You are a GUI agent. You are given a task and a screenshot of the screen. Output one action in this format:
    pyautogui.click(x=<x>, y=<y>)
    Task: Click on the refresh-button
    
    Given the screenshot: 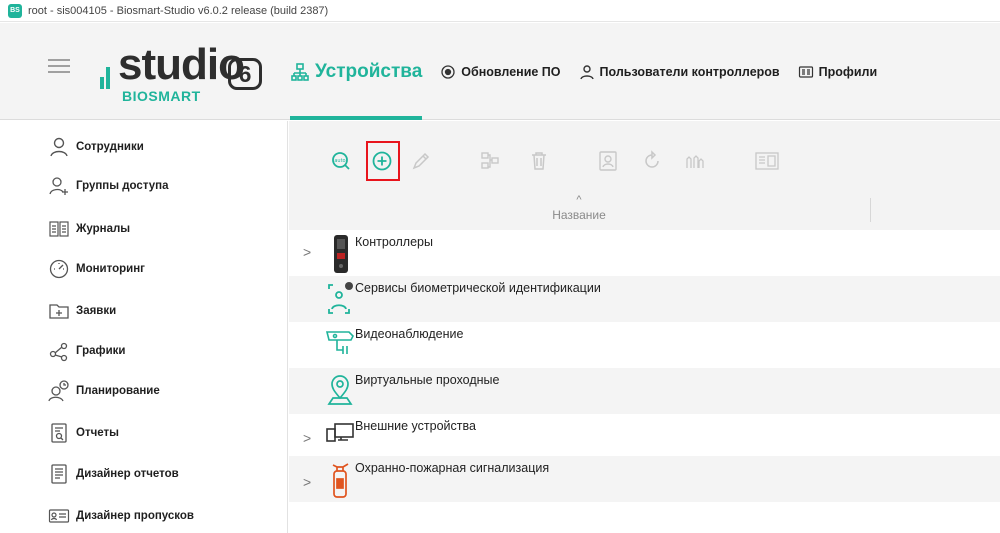 What is the action you would take?
    pyautogui.click(x=652, y=161)
    